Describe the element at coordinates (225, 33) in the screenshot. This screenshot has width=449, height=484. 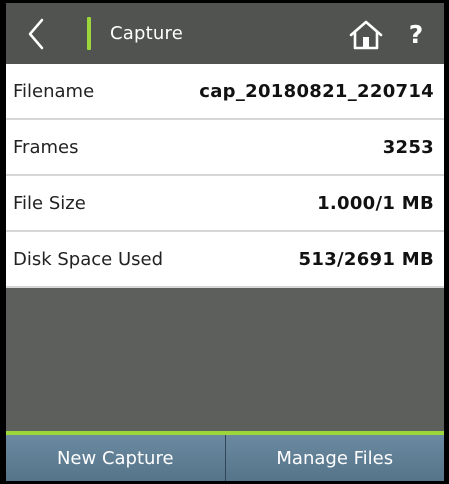
I see `header-bar: Capture ?` at that location.